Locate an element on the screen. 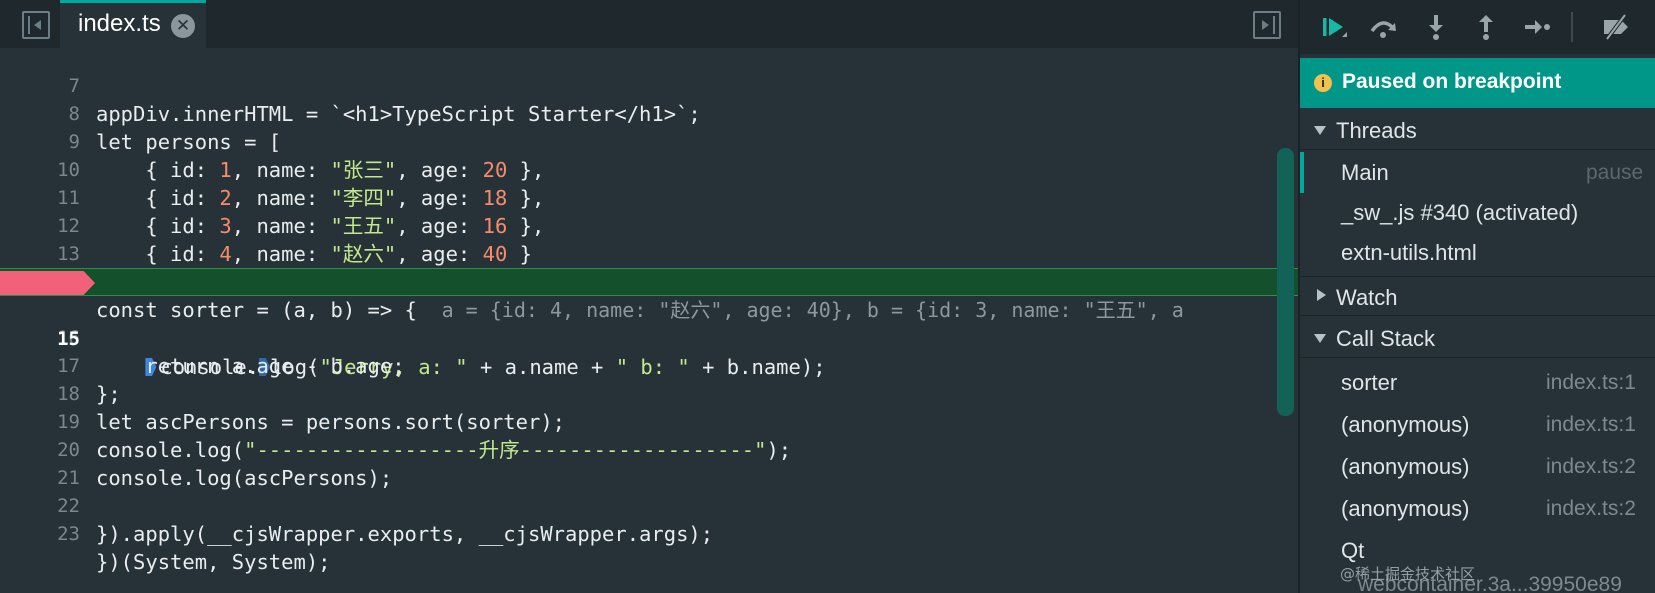 Image resolution: width=1655 pixels, height=593 pixels. call-frame: (anonymous) index.ts:1 is located at coordinates (1477, 424).